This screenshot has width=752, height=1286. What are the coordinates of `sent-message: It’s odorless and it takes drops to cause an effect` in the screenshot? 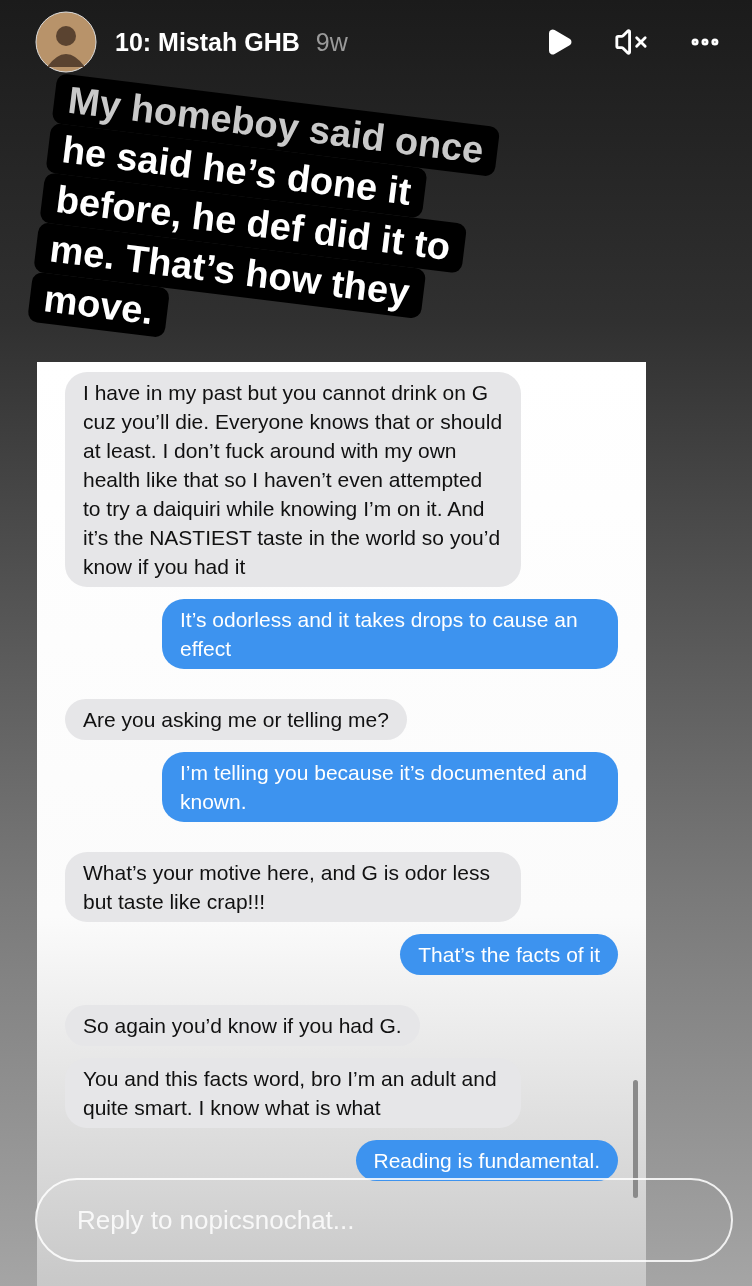 It's located at (390, 634).